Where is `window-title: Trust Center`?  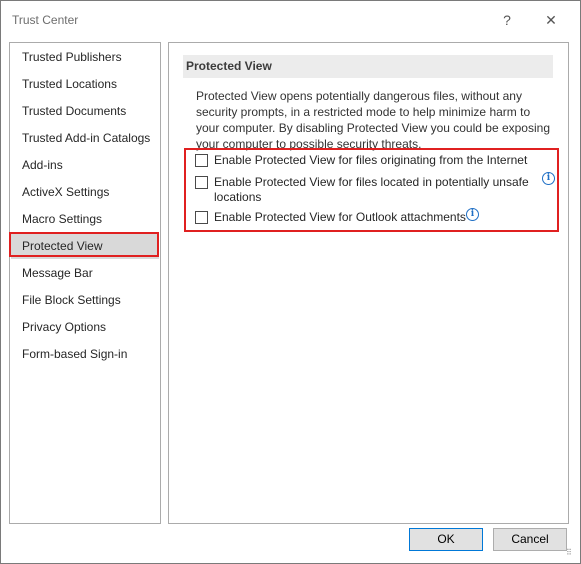 window-title: Trust Center is located at coordinates (45, 20).